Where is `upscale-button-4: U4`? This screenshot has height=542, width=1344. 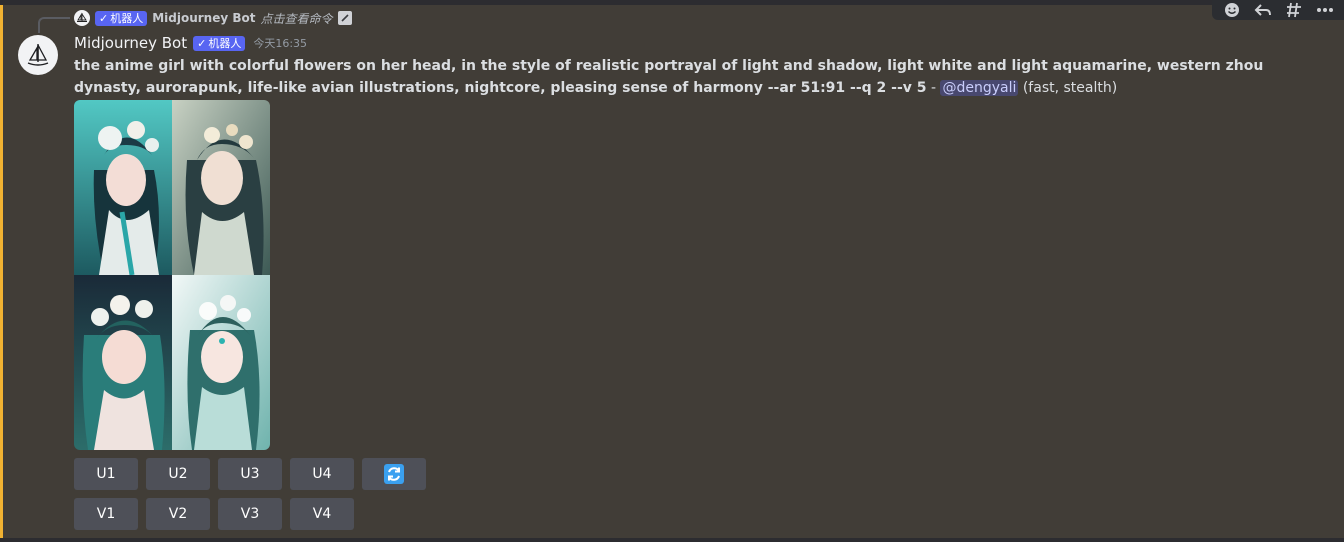
upscale-button-4: U4 is located at coordinates (322, 474).